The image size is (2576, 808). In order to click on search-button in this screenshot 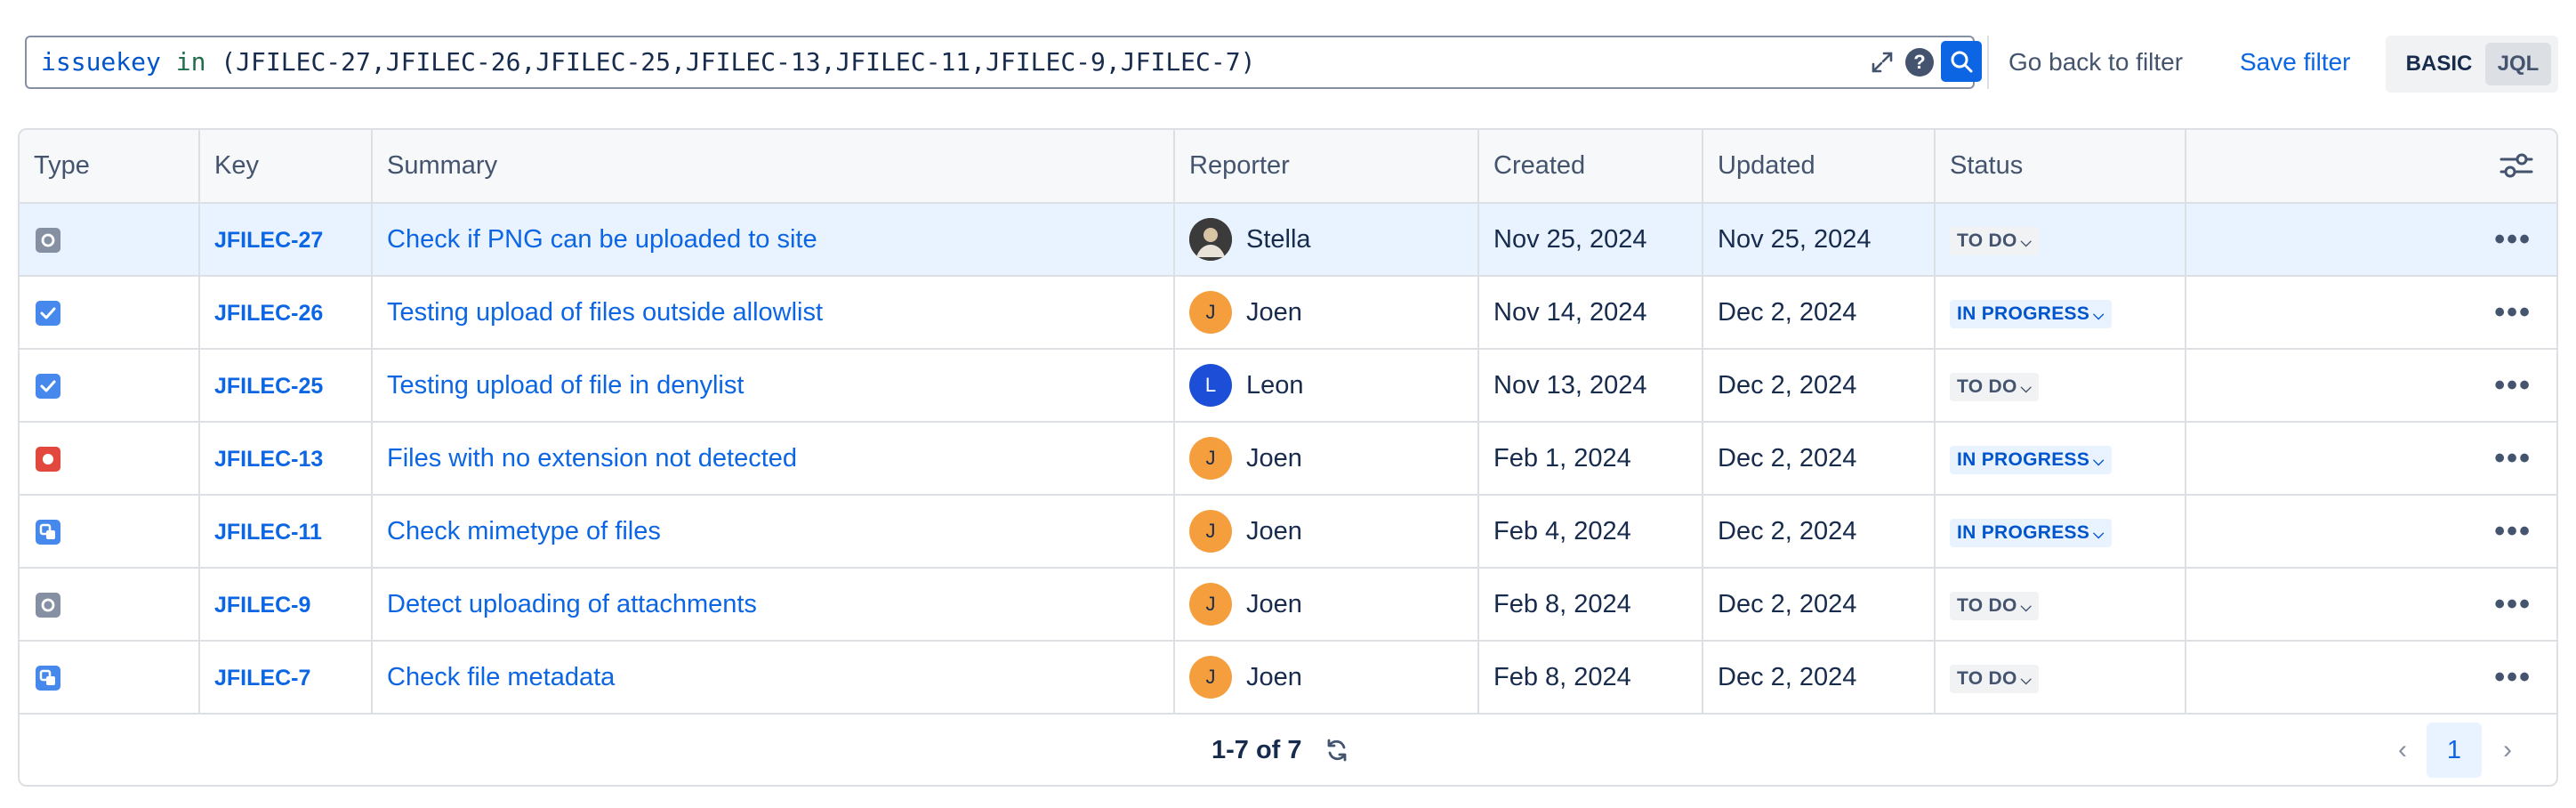, I will do `click(1961, 62)`.